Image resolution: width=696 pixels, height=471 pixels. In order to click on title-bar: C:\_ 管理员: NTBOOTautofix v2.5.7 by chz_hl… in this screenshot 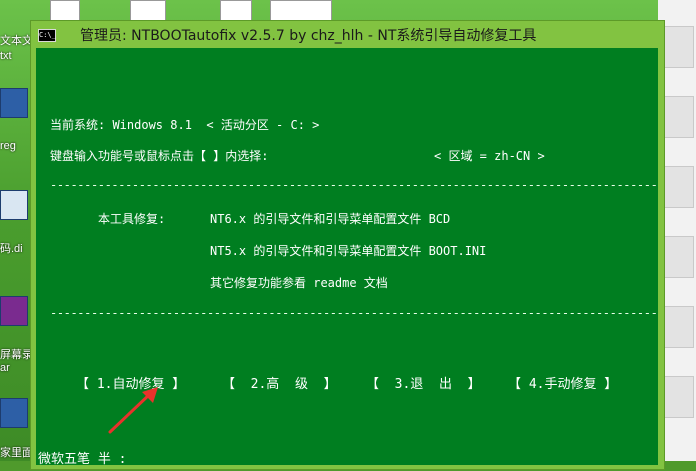, I will do `click(347, 34)`.